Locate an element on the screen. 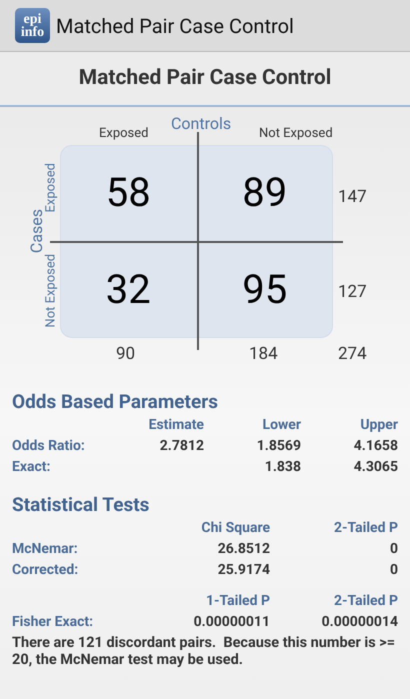  column-header: 1-Tailed P is located at coordinates (237, 601).